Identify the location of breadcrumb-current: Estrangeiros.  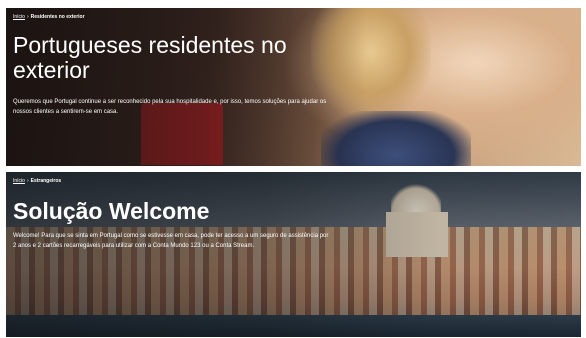
(46, 181).